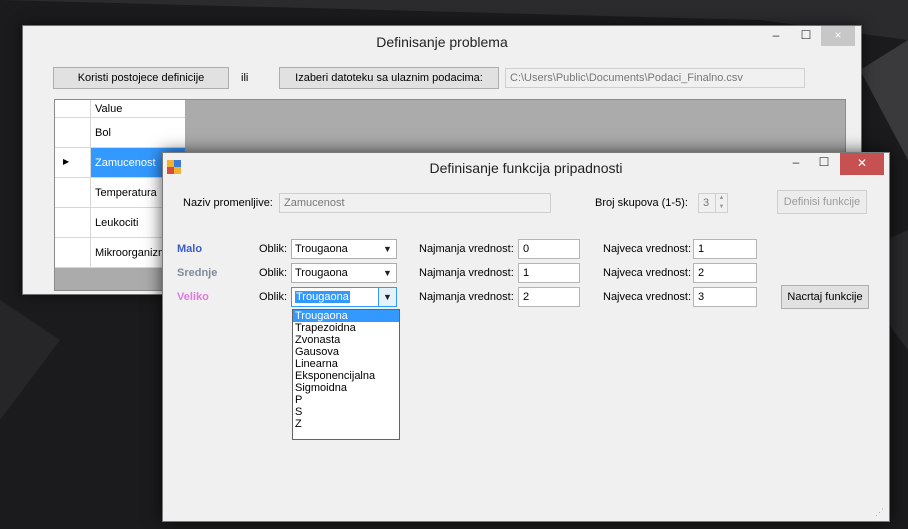  Describe the element at coordinates (197, 273) in the screenshot. I see `set-name: Srednje` at that location.